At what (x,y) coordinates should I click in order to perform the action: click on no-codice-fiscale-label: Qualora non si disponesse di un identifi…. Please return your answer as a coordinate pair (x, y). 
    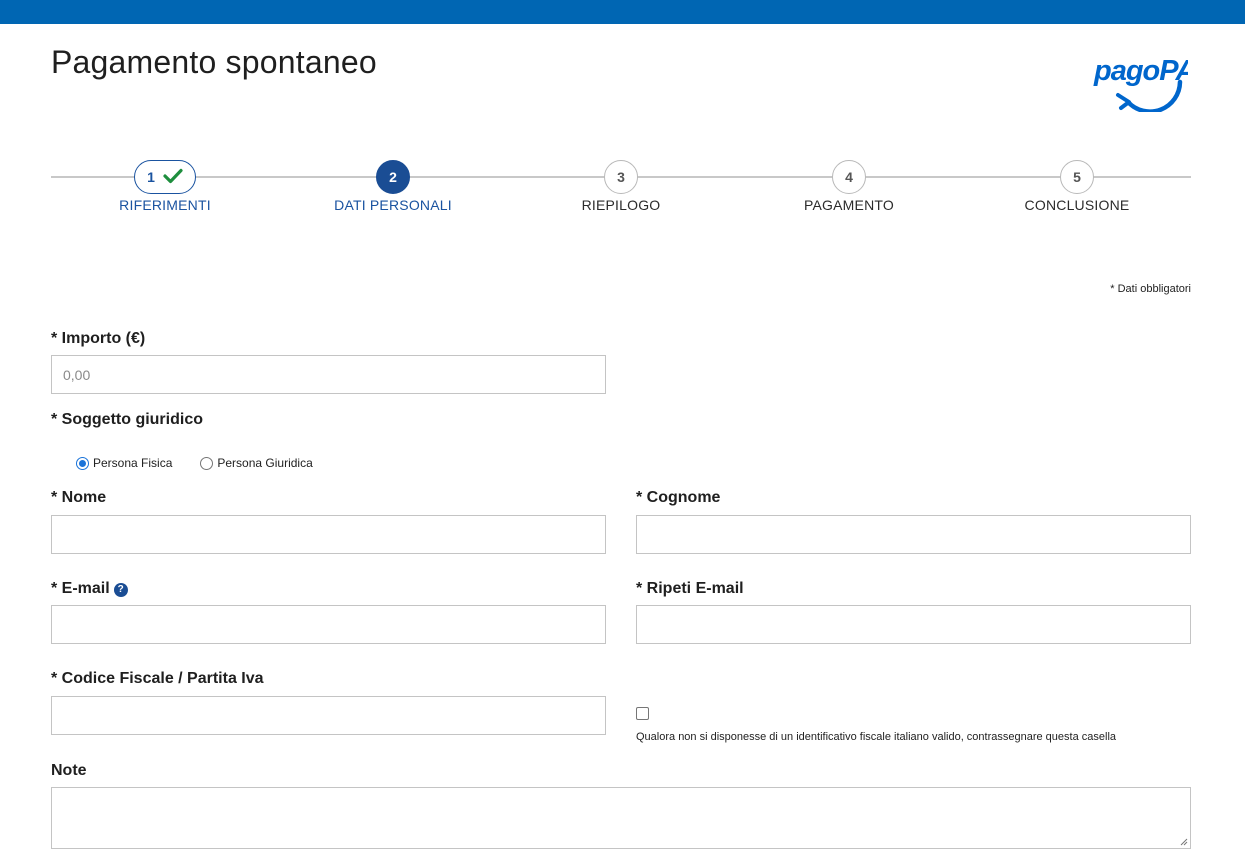
    Looking at the image, I should click on (876, 737).